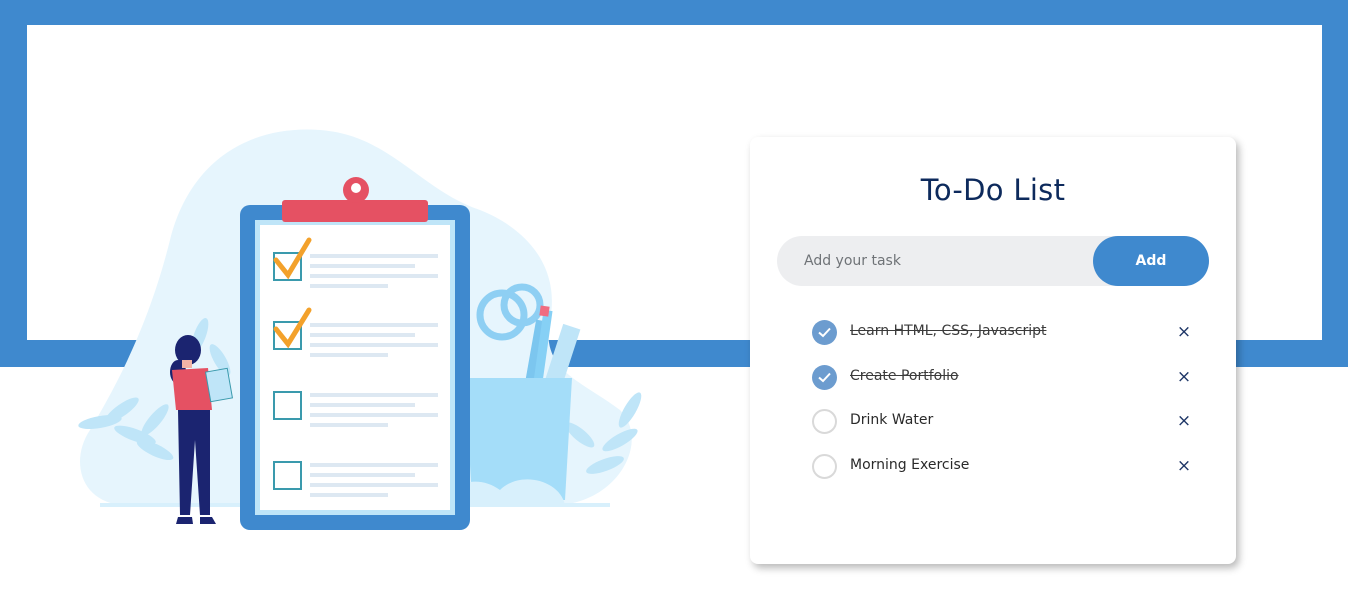 Image resolution: width=1348 pixels, height=612 pixels. I want to click on task-input-row: Add, so click(993, 261).